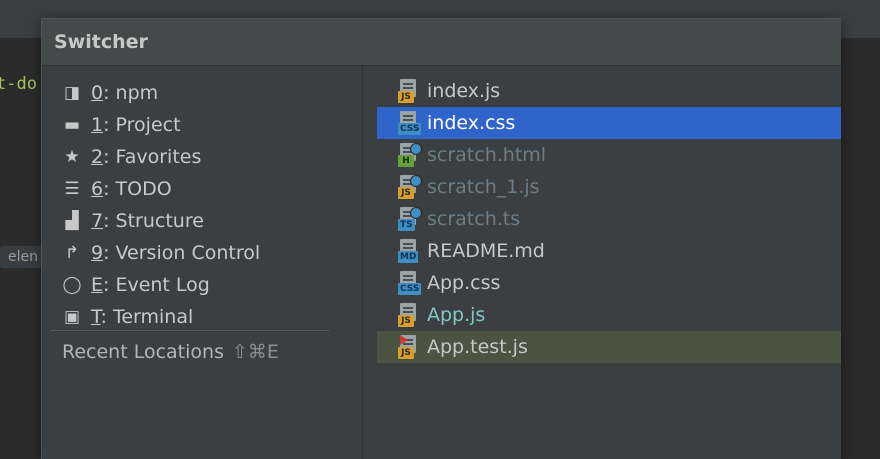 This screenshot has width=880, height=459. What do you see at coordinates (464, 283) in the screenshot?
I see `file-name: App.css` at bounding box center [464, 283].